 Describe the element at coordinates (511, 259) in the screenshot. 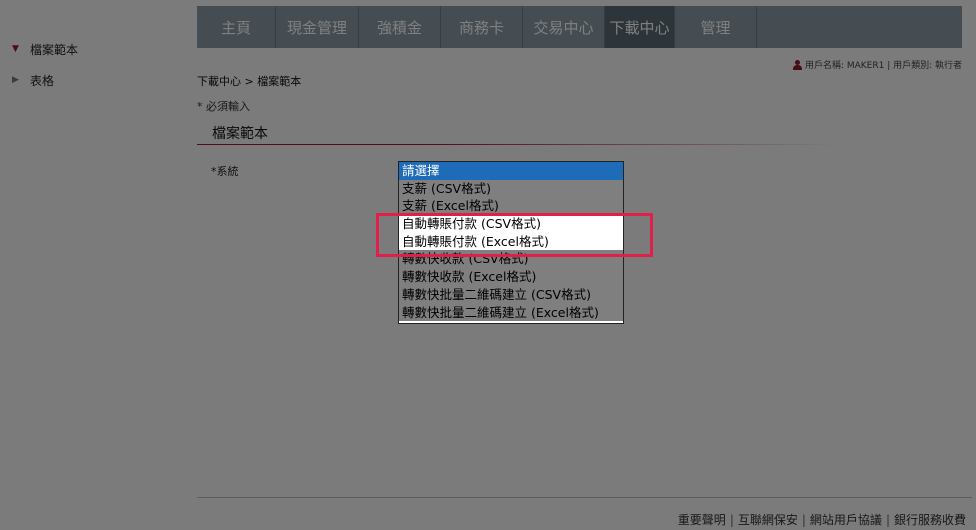

I see `select-option-fps-collection-csv: 轉數快收款 (CSV格式)` at that location.